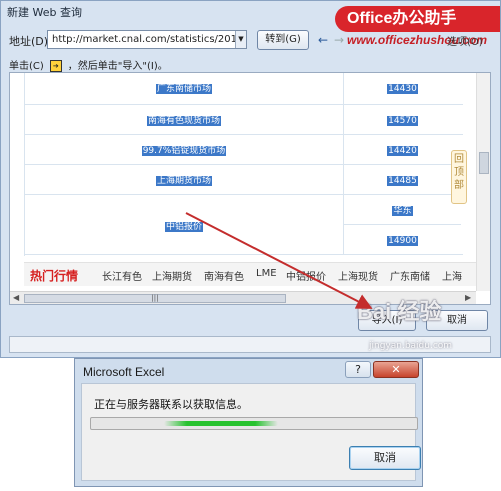  I want to click on nav-item: 广东南储, so click(410, 275).